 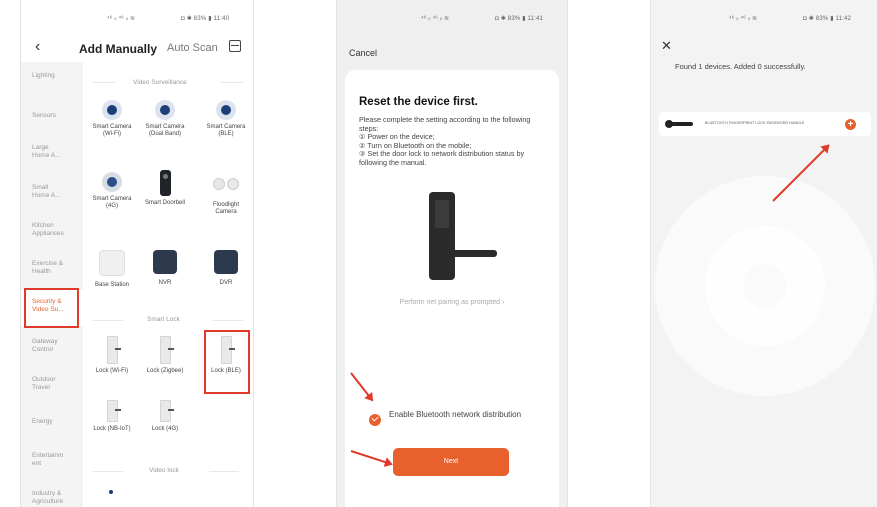 What do you see at coordinates (112, 202) in the screenshot?
I see `device-label: Smart Camera (4G)` at bounding box center [112, 202].